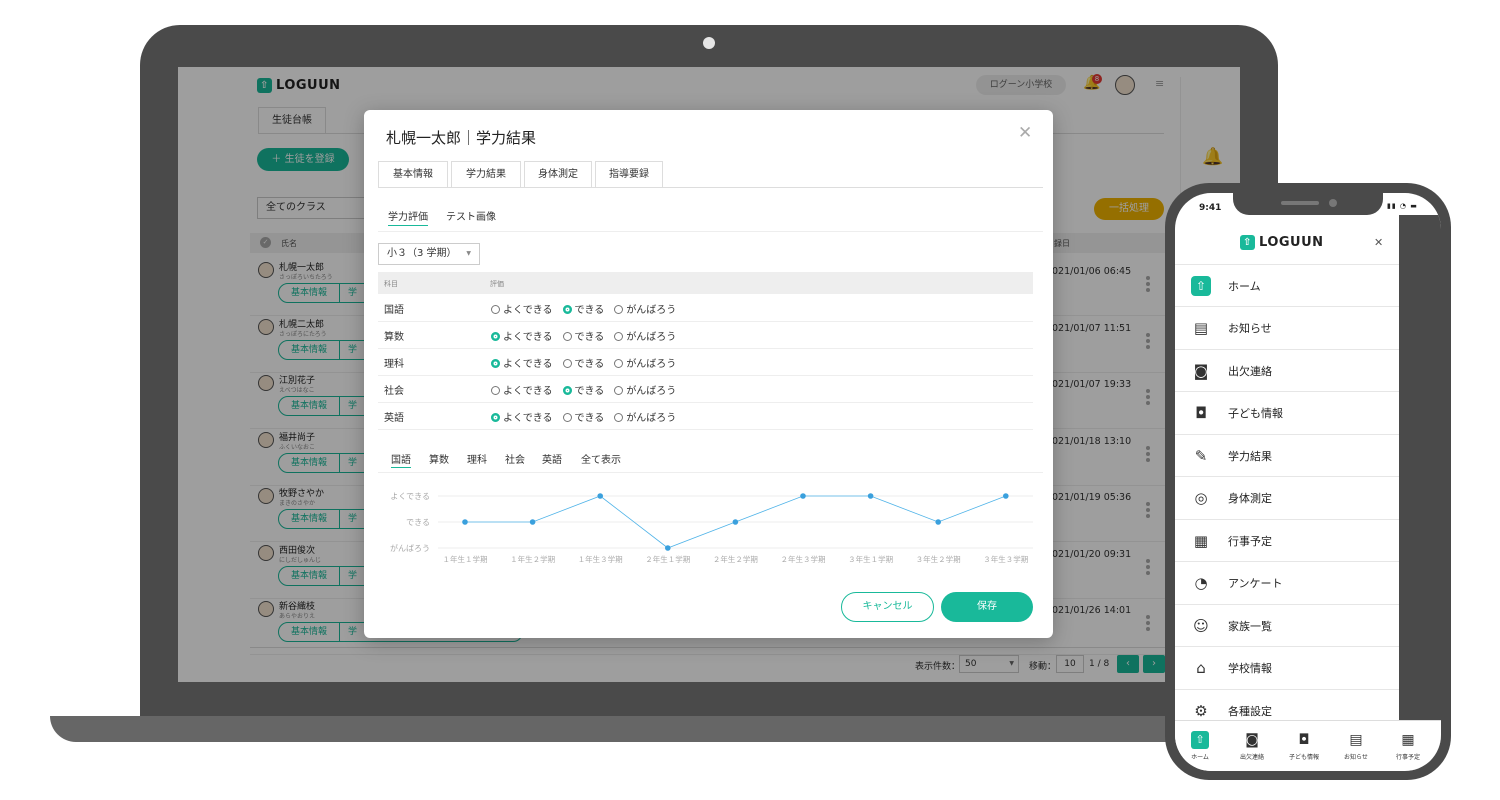 This screenshot has height=800, width=1500. Describe the element at coordinates (735, 559) in the screenshot. I see `x-tick-label: ２年生２学期` at that location.